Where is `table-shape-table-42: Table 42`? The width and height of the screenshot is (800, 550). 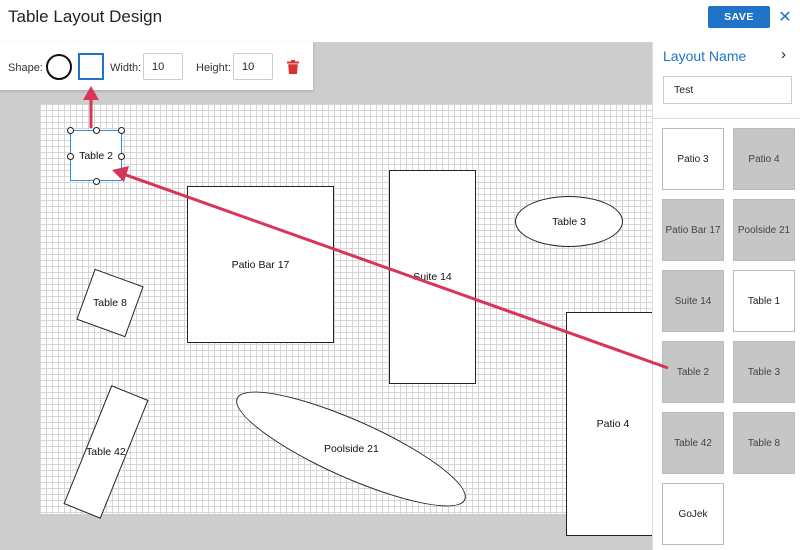 table-shape-table-42: Table 42 is located at coordinates (106, 452).